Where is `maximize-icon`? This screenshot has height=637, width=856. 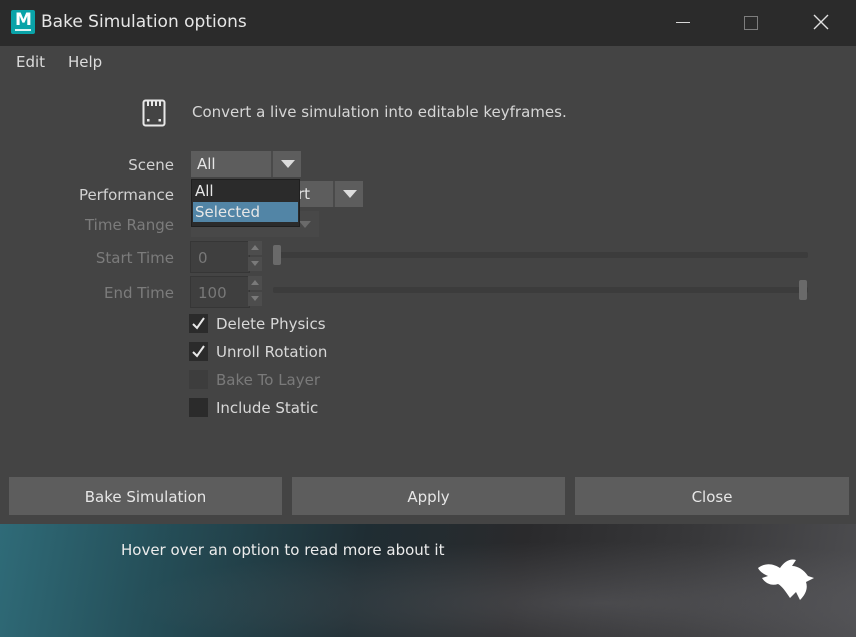
maximize-icon is located at coordinates (751, 23).